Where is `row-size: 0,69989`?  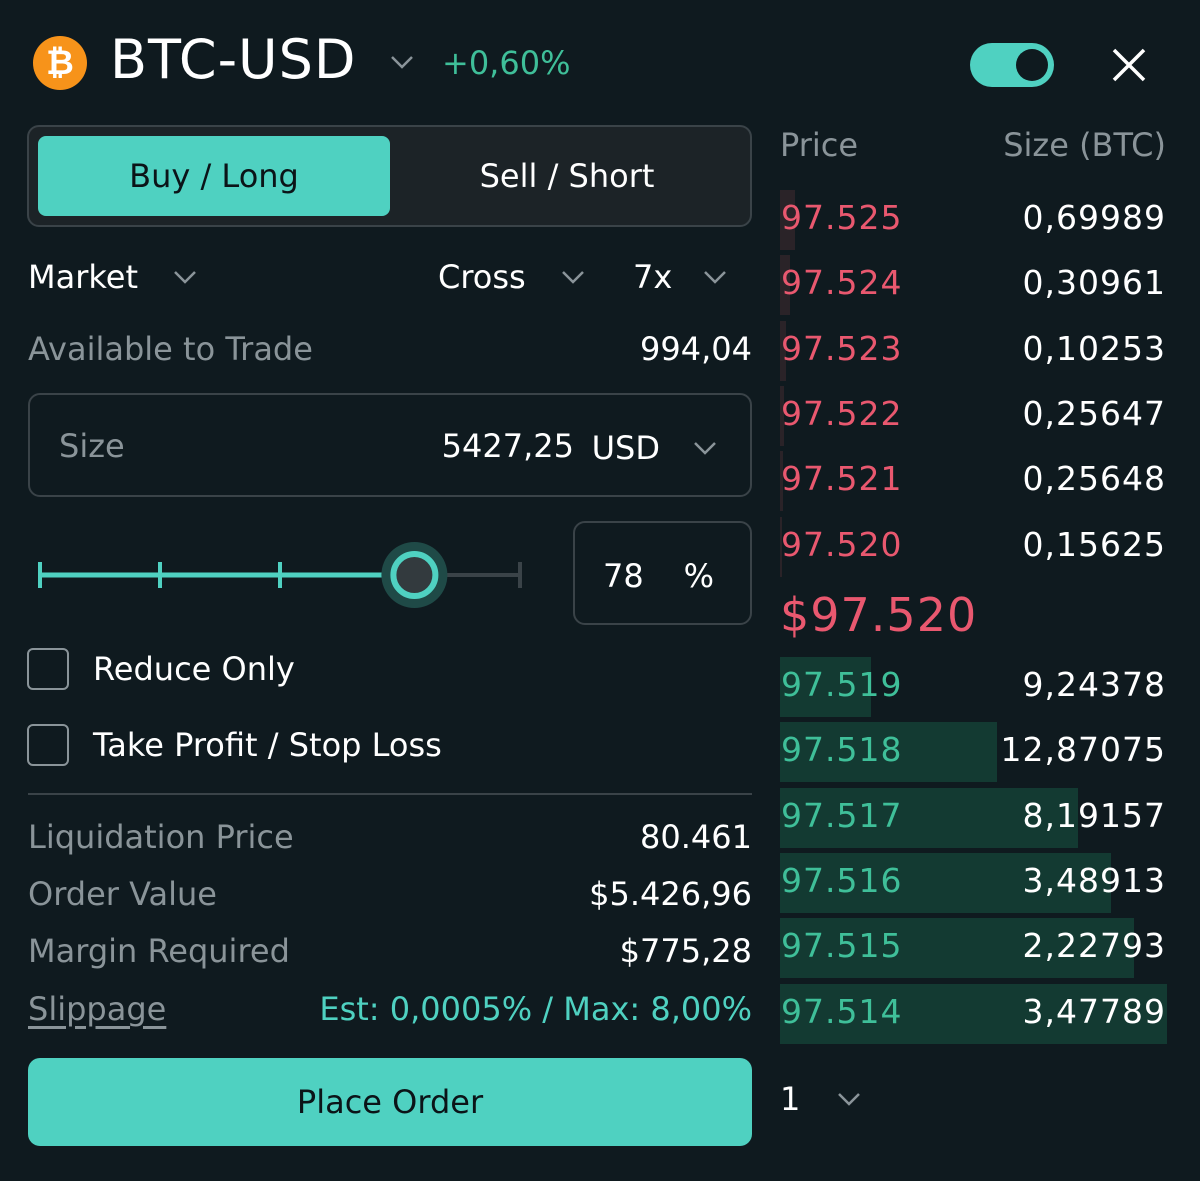 row-size: 0,69989 is located at coordinates (1094, 217).